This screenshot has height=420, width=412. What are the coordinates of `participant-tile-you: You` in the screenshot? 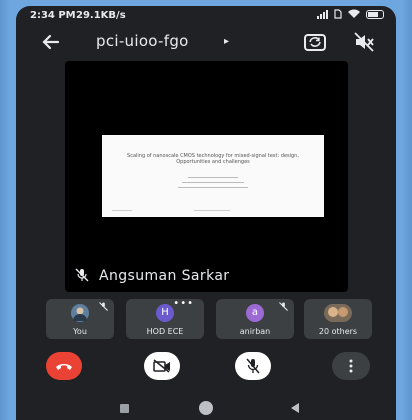 It's located at (80, 319).